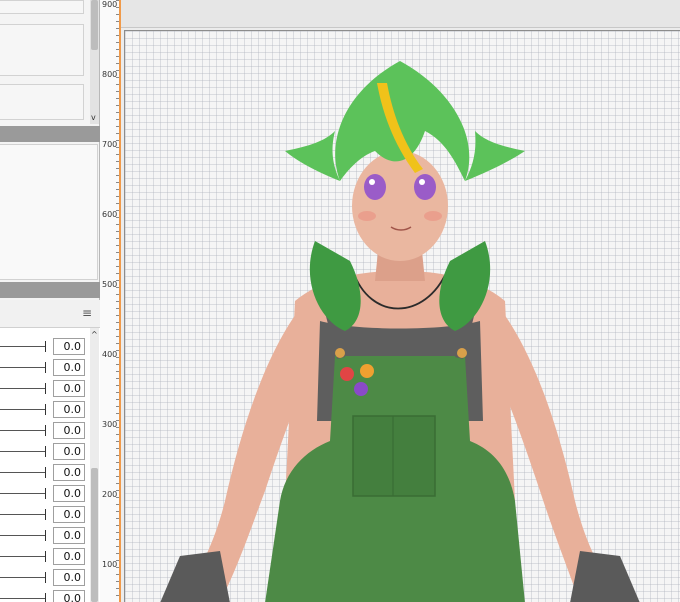 This screenshot has width=680, height=602. What do you see at coordinates (400, 206) in the screenshot?
I see `face` at bounding box center [400, 206].